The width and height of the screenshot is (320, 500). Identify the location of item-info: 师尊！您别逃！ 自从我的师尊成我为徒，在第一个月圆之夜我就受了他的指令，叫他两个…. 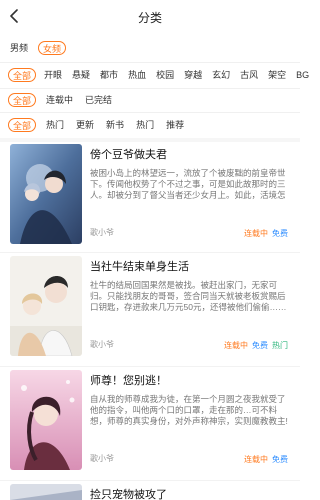
(190, 420).